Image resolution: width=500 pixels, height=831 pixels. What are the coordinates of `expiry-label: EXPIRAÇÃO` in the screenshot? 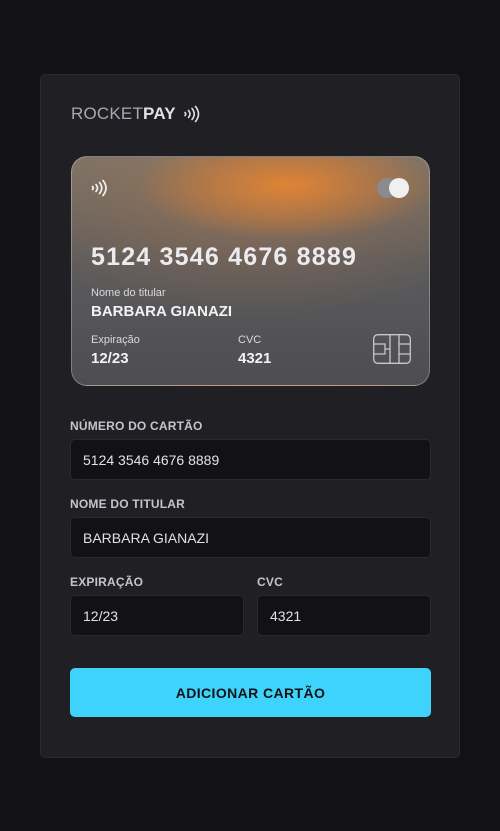 It's located at (107, 582).